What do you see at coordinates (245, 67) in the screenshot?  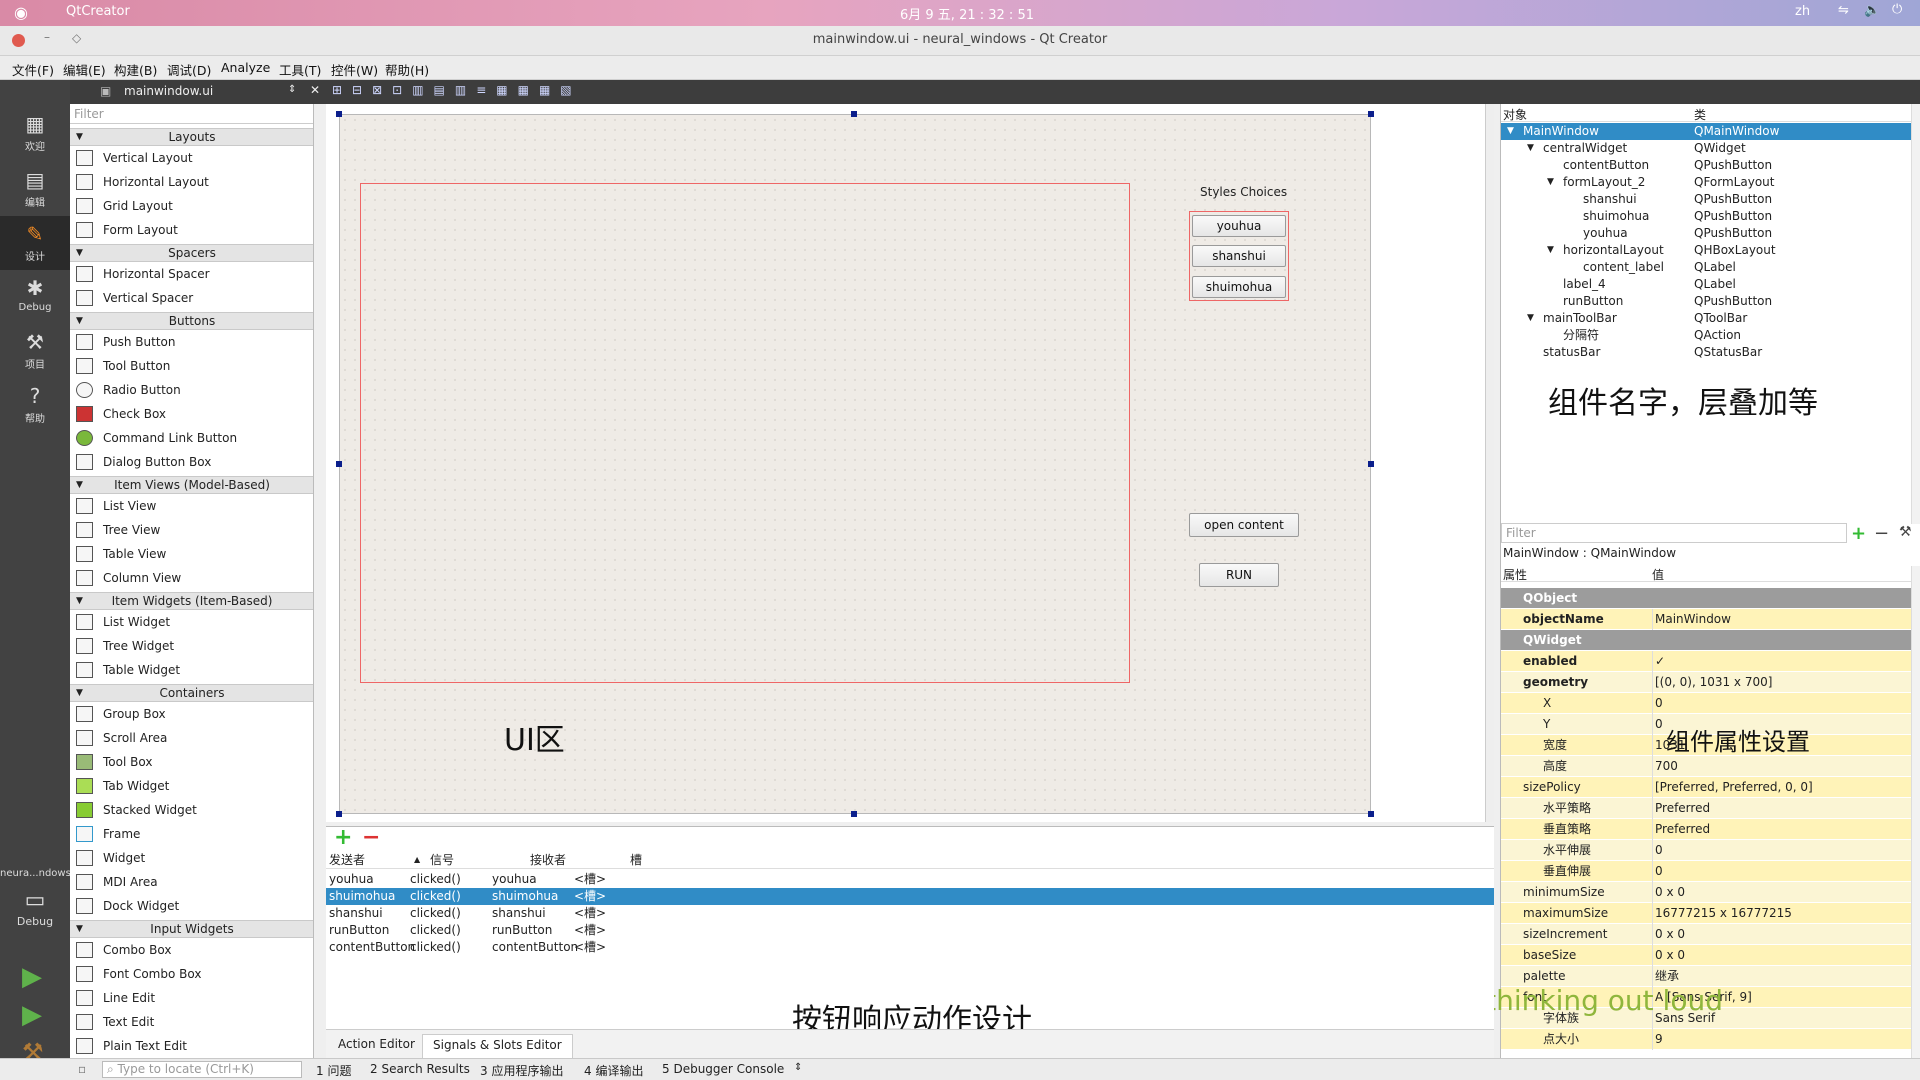 I see `menu-analyze: Analyze` at bounding box center [245, 67].